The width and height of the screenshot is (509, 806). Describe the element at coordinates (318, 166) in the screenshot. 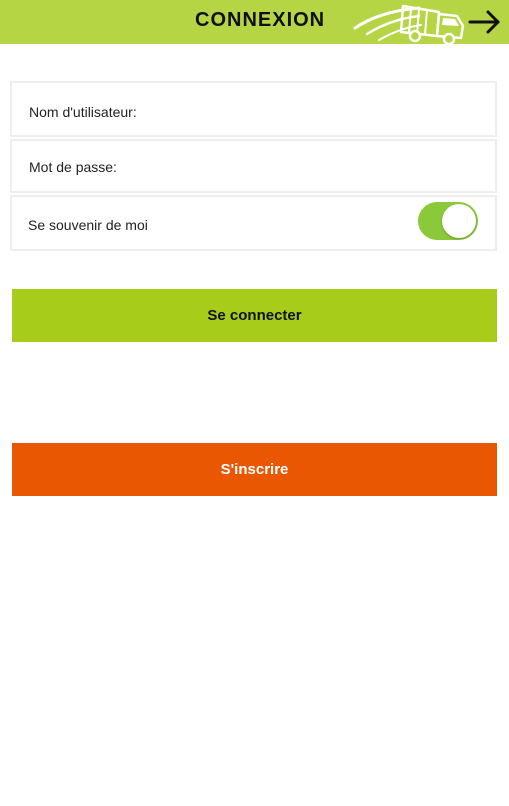

I see `password-field` at that location.